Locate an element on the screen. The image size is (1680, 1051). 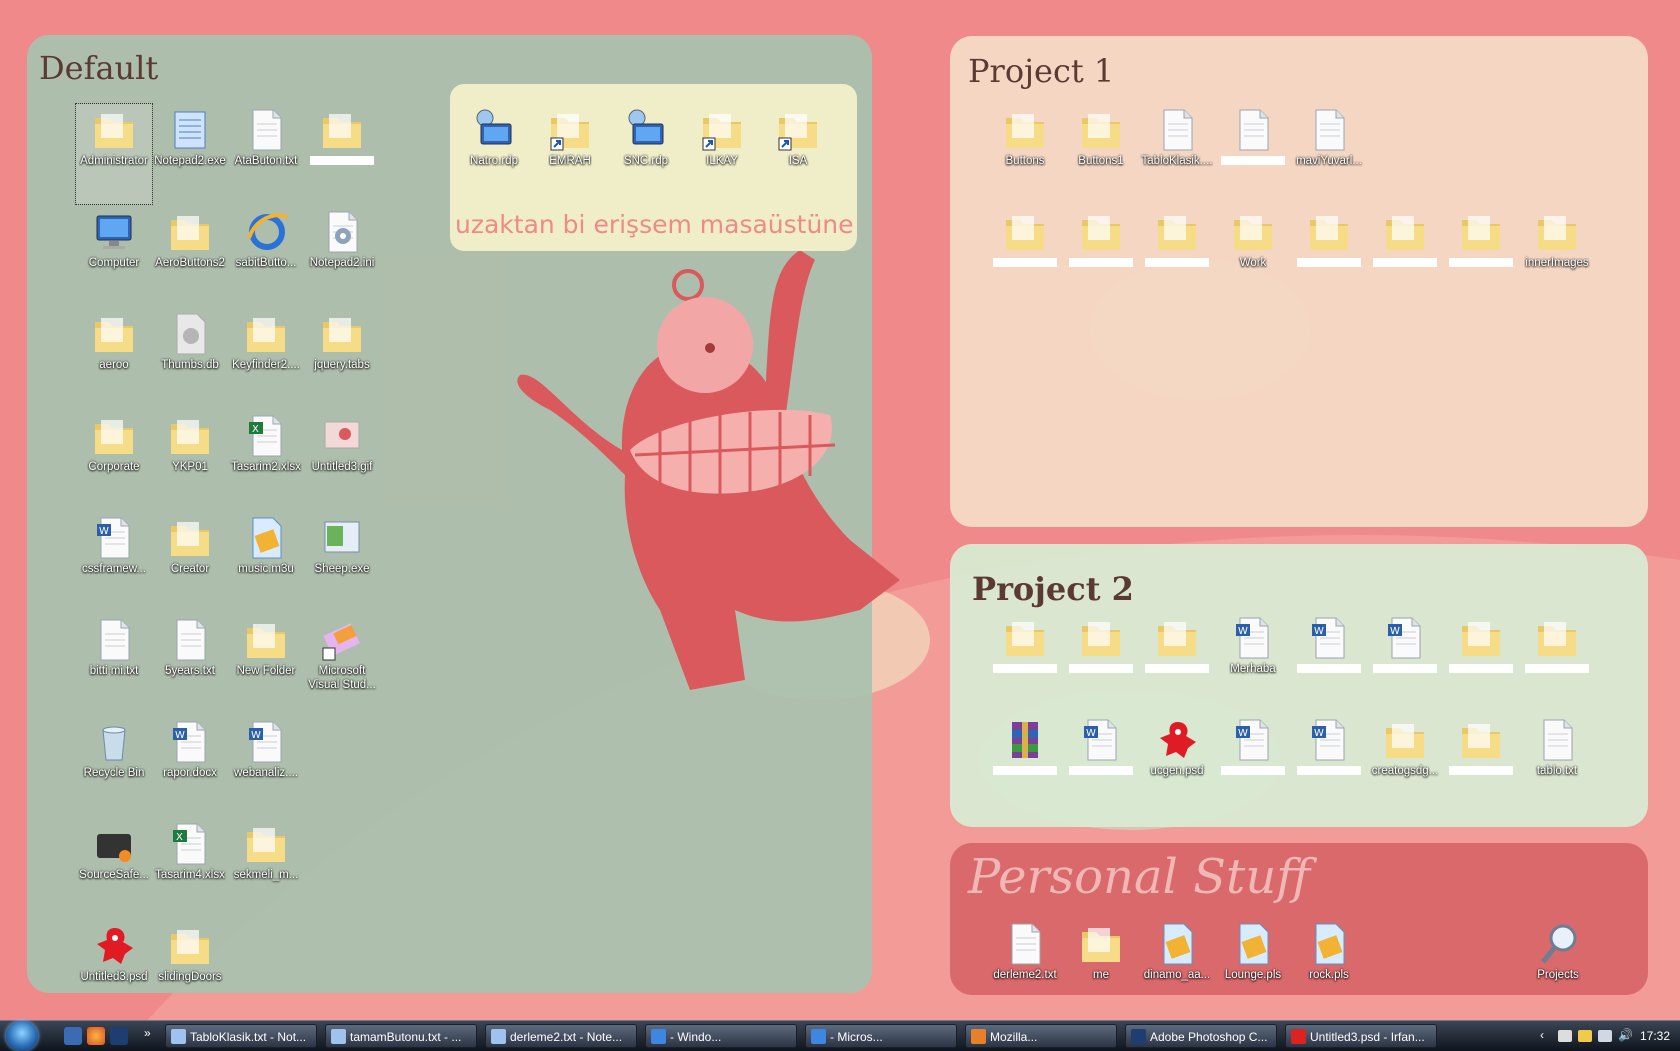
desktop-icon: Administrator is located at coordinates (114, 154).